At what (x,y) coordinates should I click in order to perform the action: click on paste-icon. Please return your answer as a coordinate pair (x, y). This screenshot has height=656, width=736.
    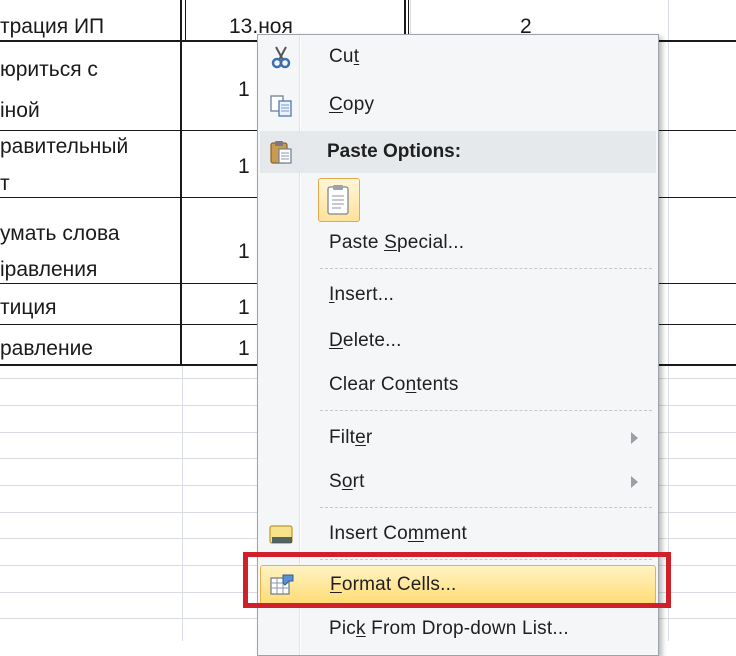
    Looking at the image, I should click on (339, 202).